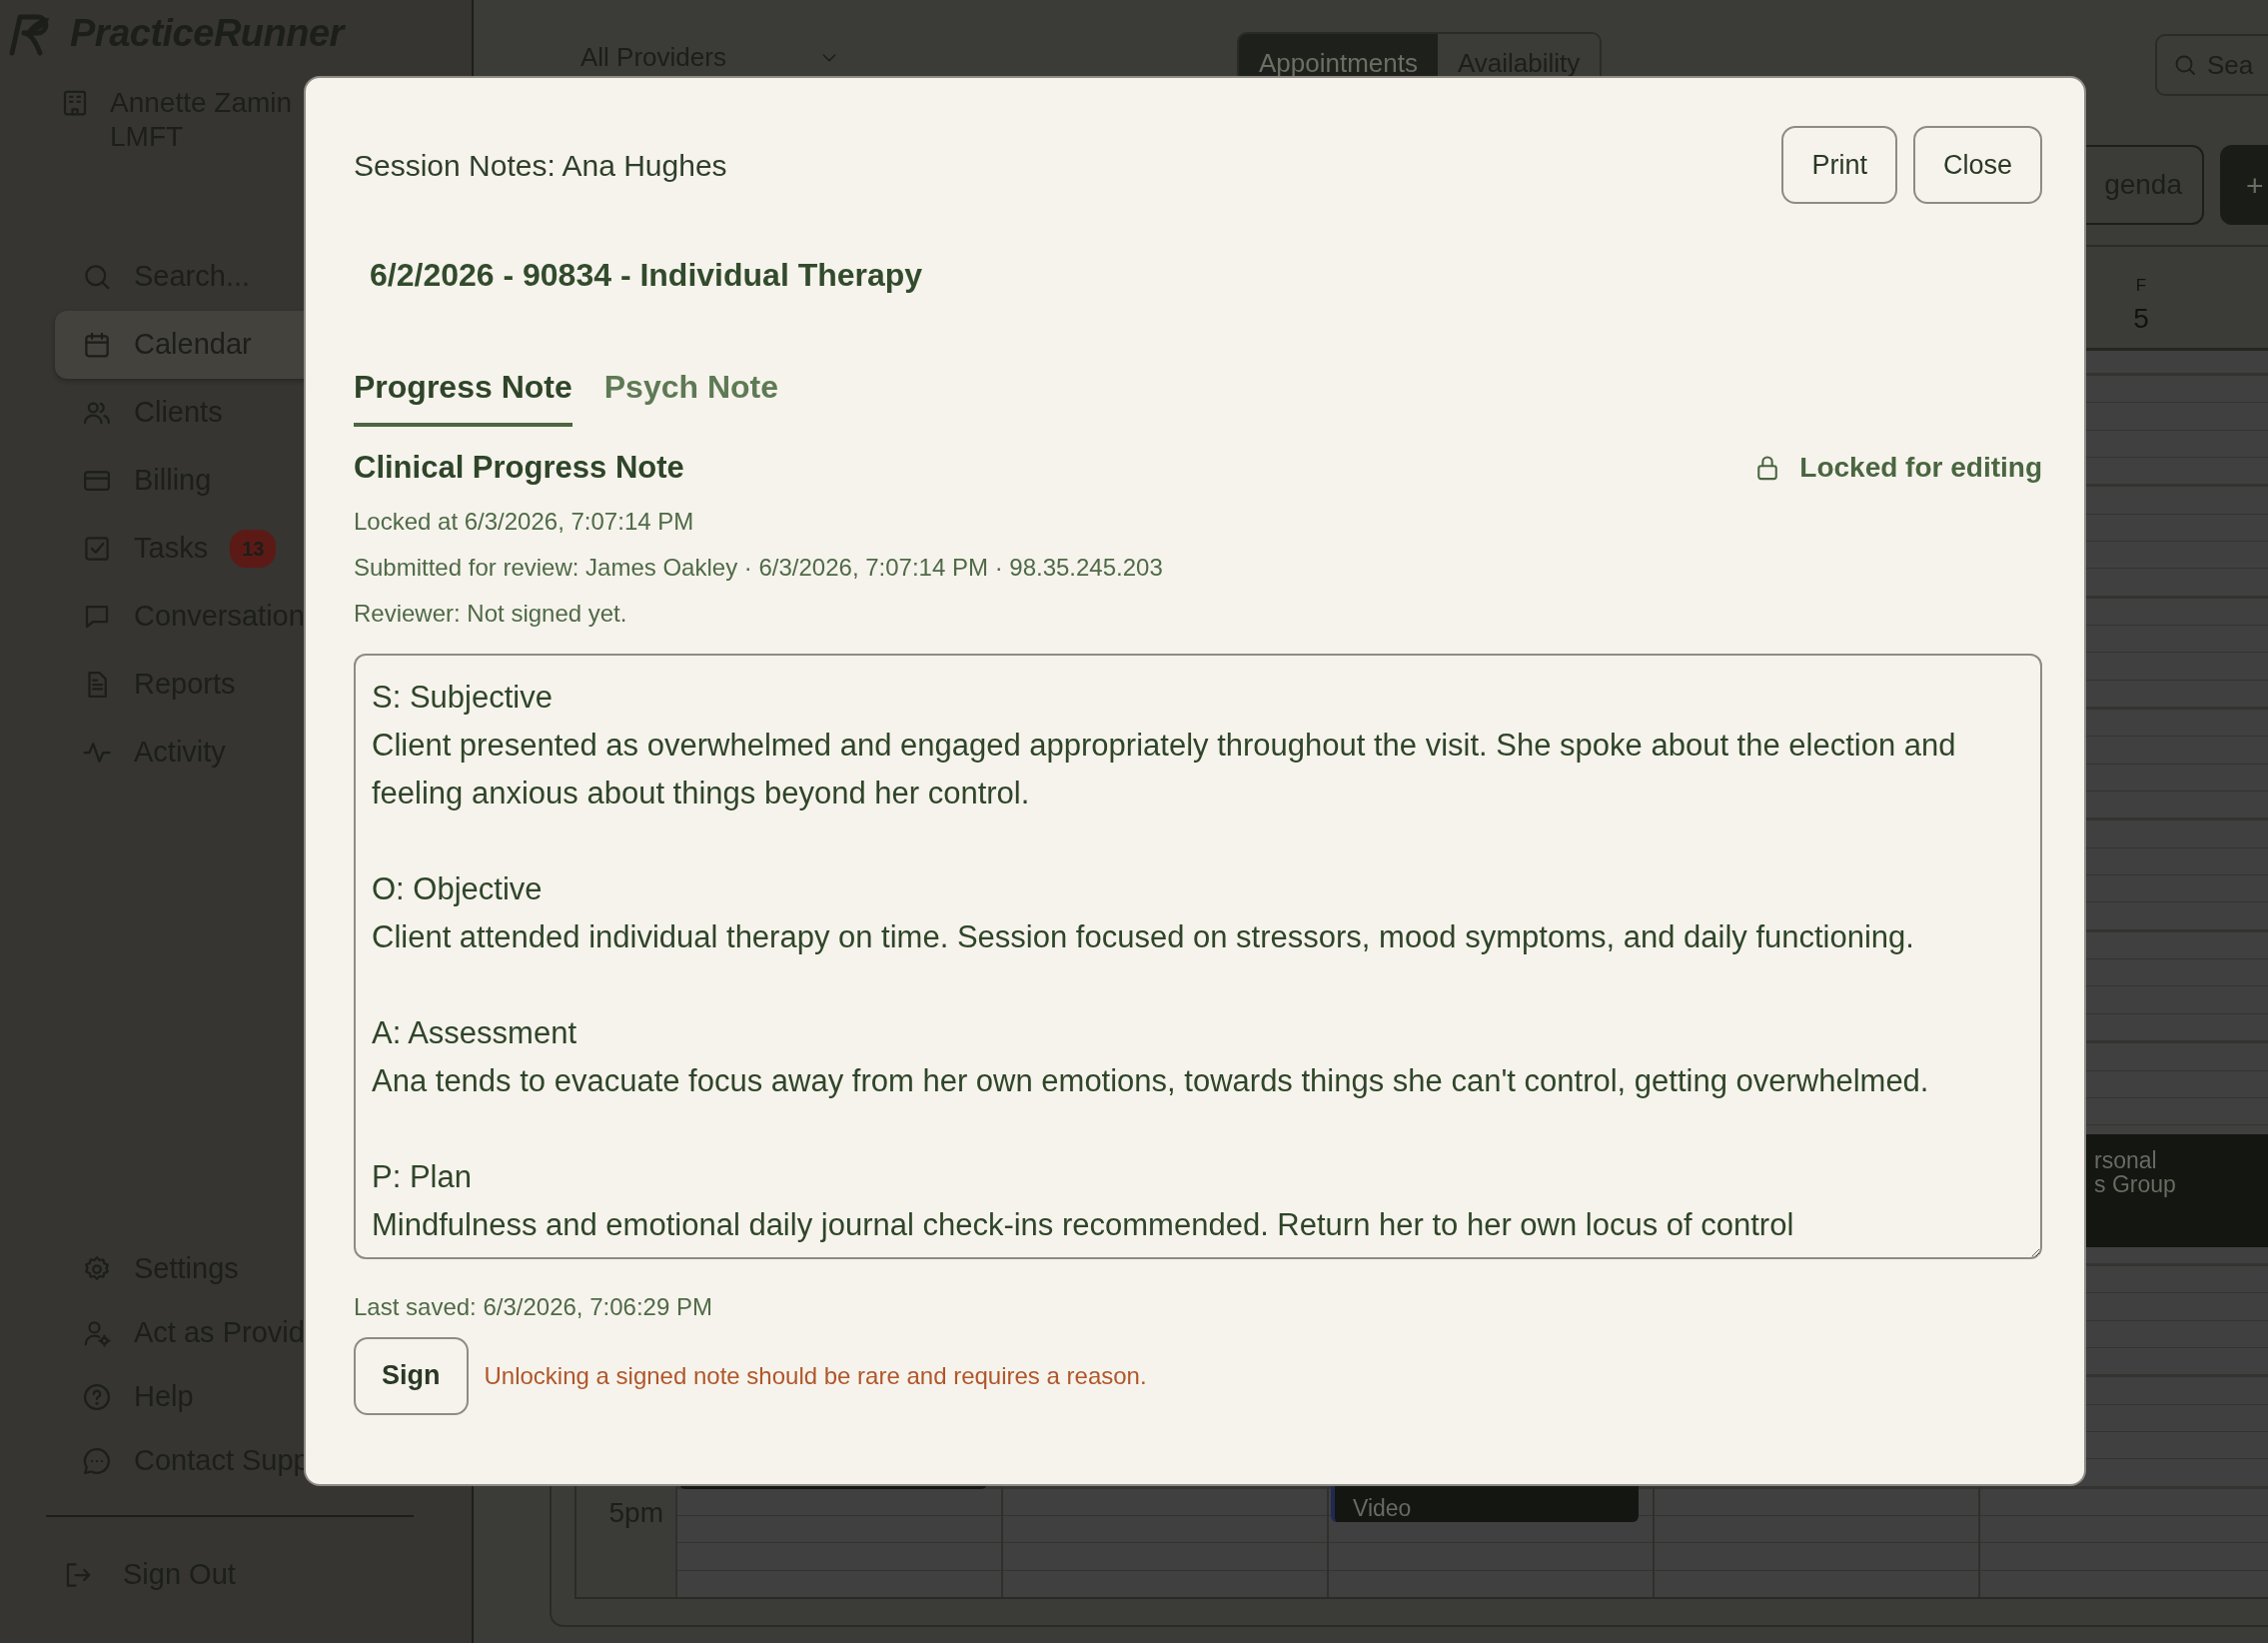 Image resolution: width=2268 pixels, height=1643 pixels. Describe the element at coordinates (690, 395) in the screenshot. I see `note-tab: Psych Note` at that location.